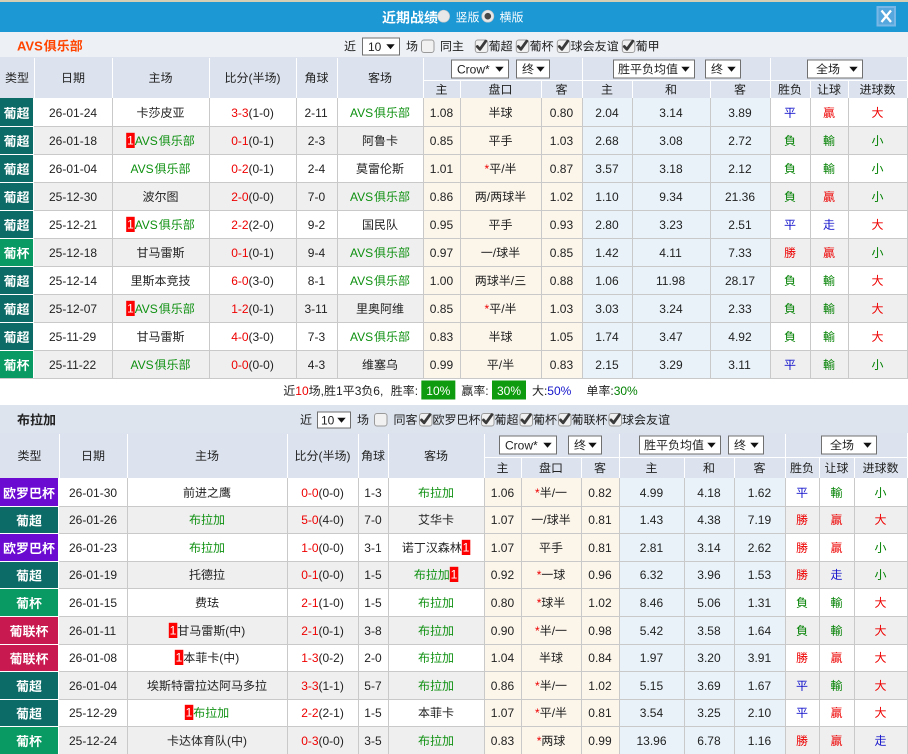 The image size is (908, 754). I want to click on svg-text: 26-01-08, so click(93, 658).